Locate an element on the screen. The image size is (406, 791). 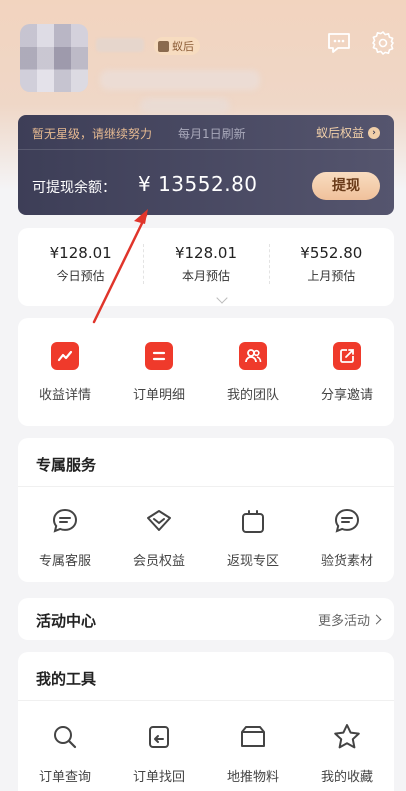
tool-label: 我的收藏 is located at coordinates (346, 777).